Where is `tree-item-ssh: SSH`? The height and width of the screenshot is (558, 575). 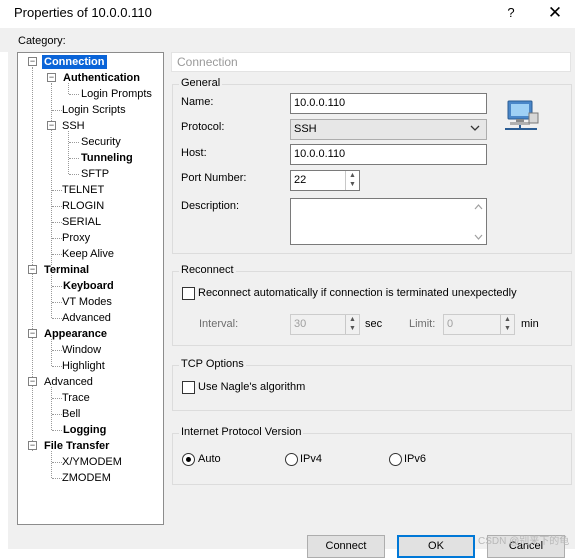 tree-item-ssh: SSH is located at coordinates (73, 126).